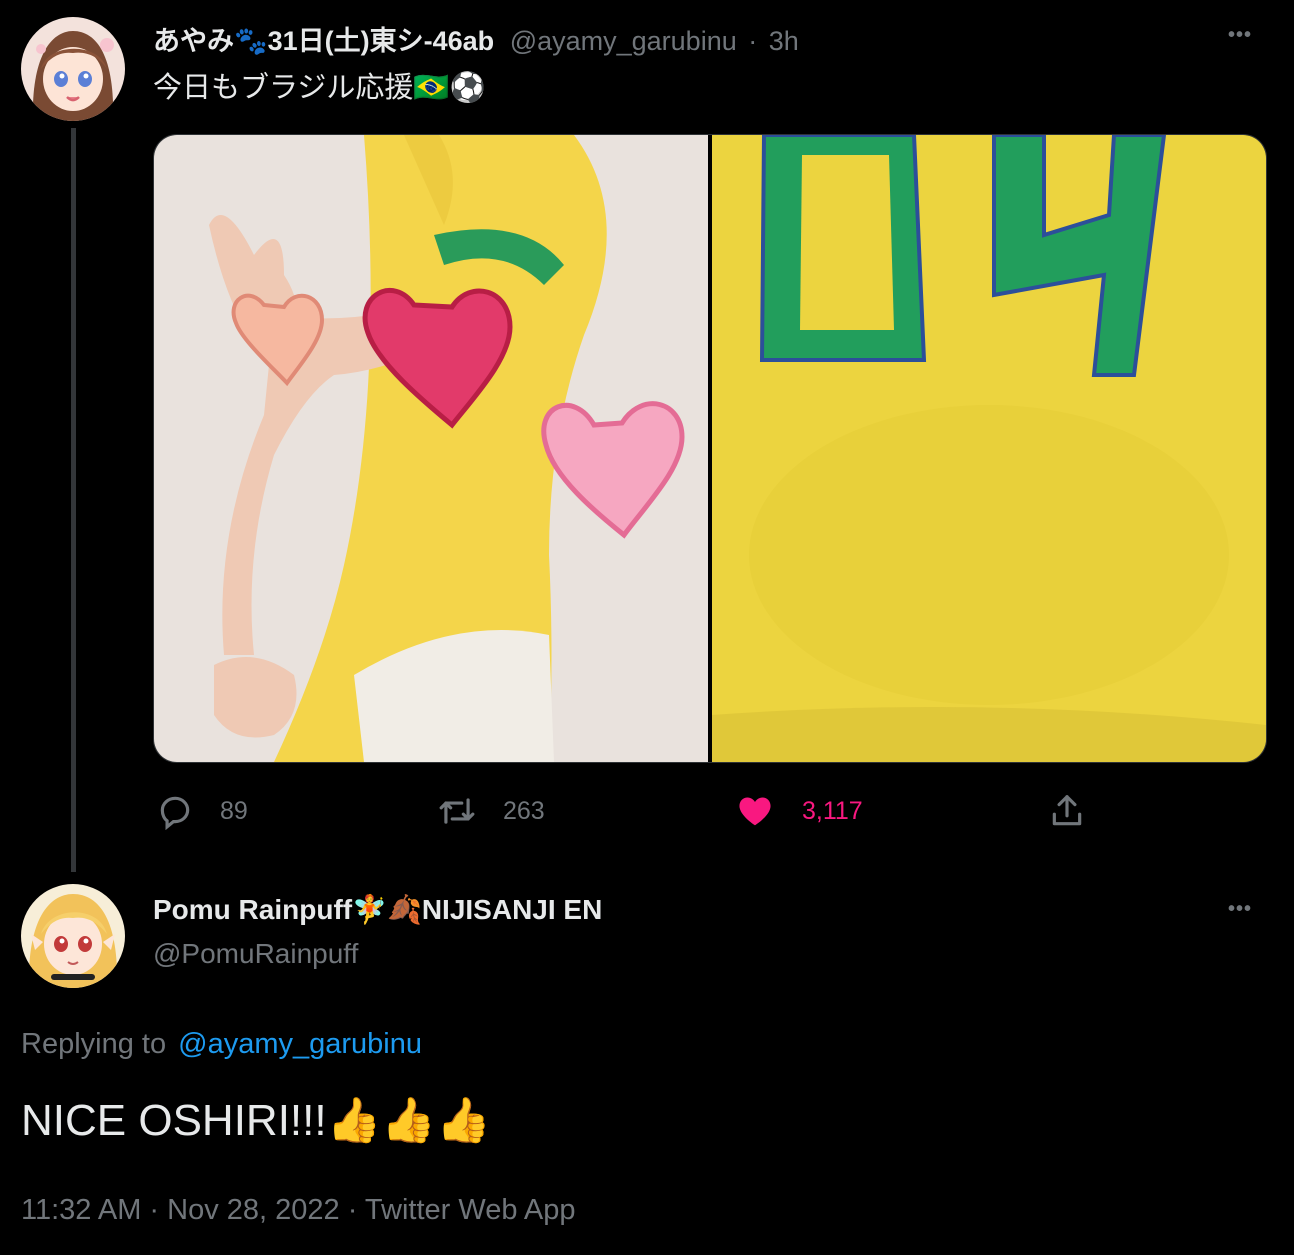 This screenshot has width=1294, height=1255. Describe the element at coordinates (377, 909) in the screenshot. I see `reply-author-display-name: Pomu Rainpuff🧚🍂NIJISANJI EN` at that location.